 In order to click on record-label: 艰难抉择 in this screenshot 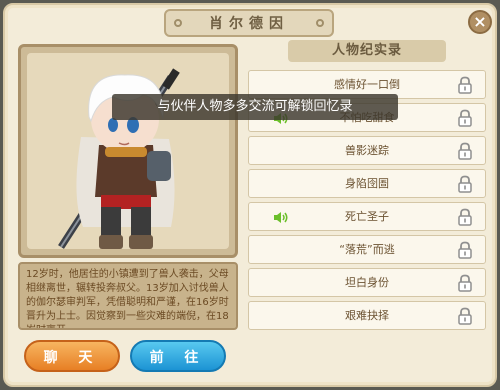, I will do `click(367, 315)`.